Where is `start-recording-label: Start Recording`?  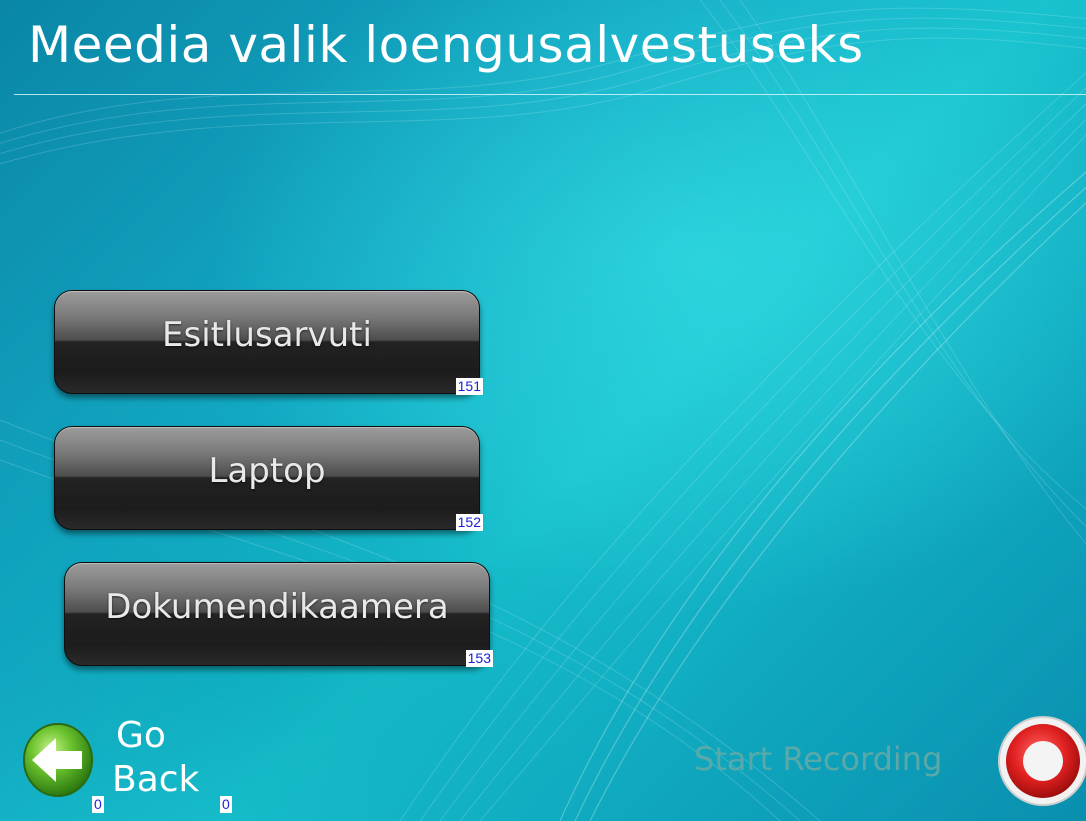
start-recording-label: Start Recording is located at coordinates (818, 759).